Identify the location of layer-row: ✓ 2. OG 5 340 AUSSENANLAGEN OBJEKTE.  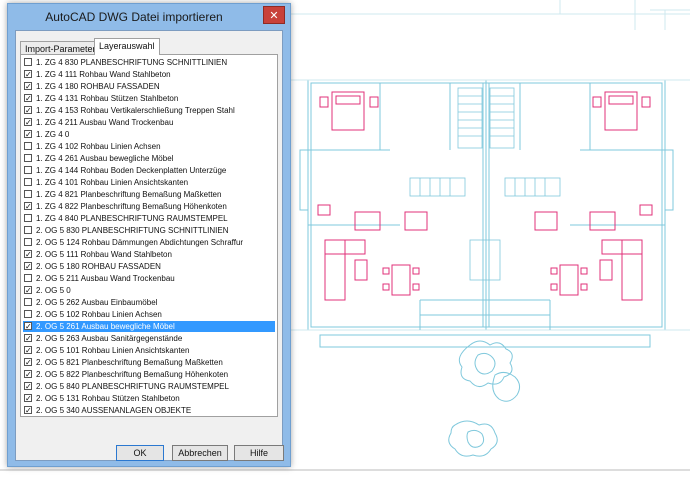
(149, 410).